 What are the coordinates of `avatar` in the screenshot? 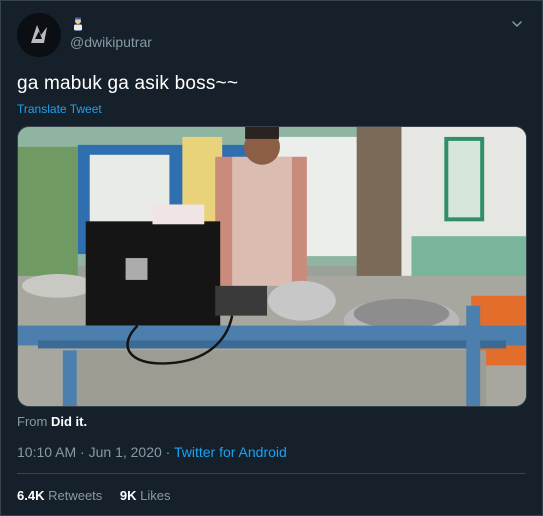 It's located at (39, 35).